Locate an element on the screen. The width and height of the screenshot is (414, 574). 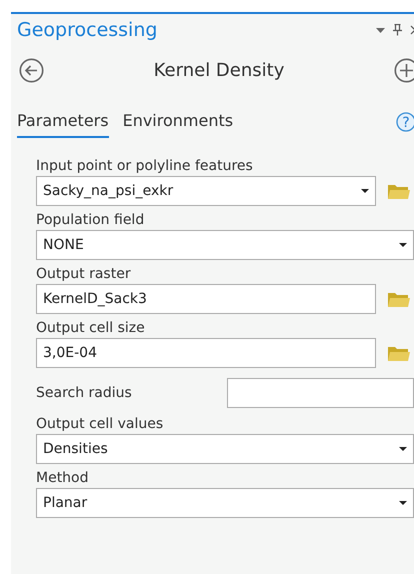
pane-title: Geoprocessing is located at coordinates (87, 30).